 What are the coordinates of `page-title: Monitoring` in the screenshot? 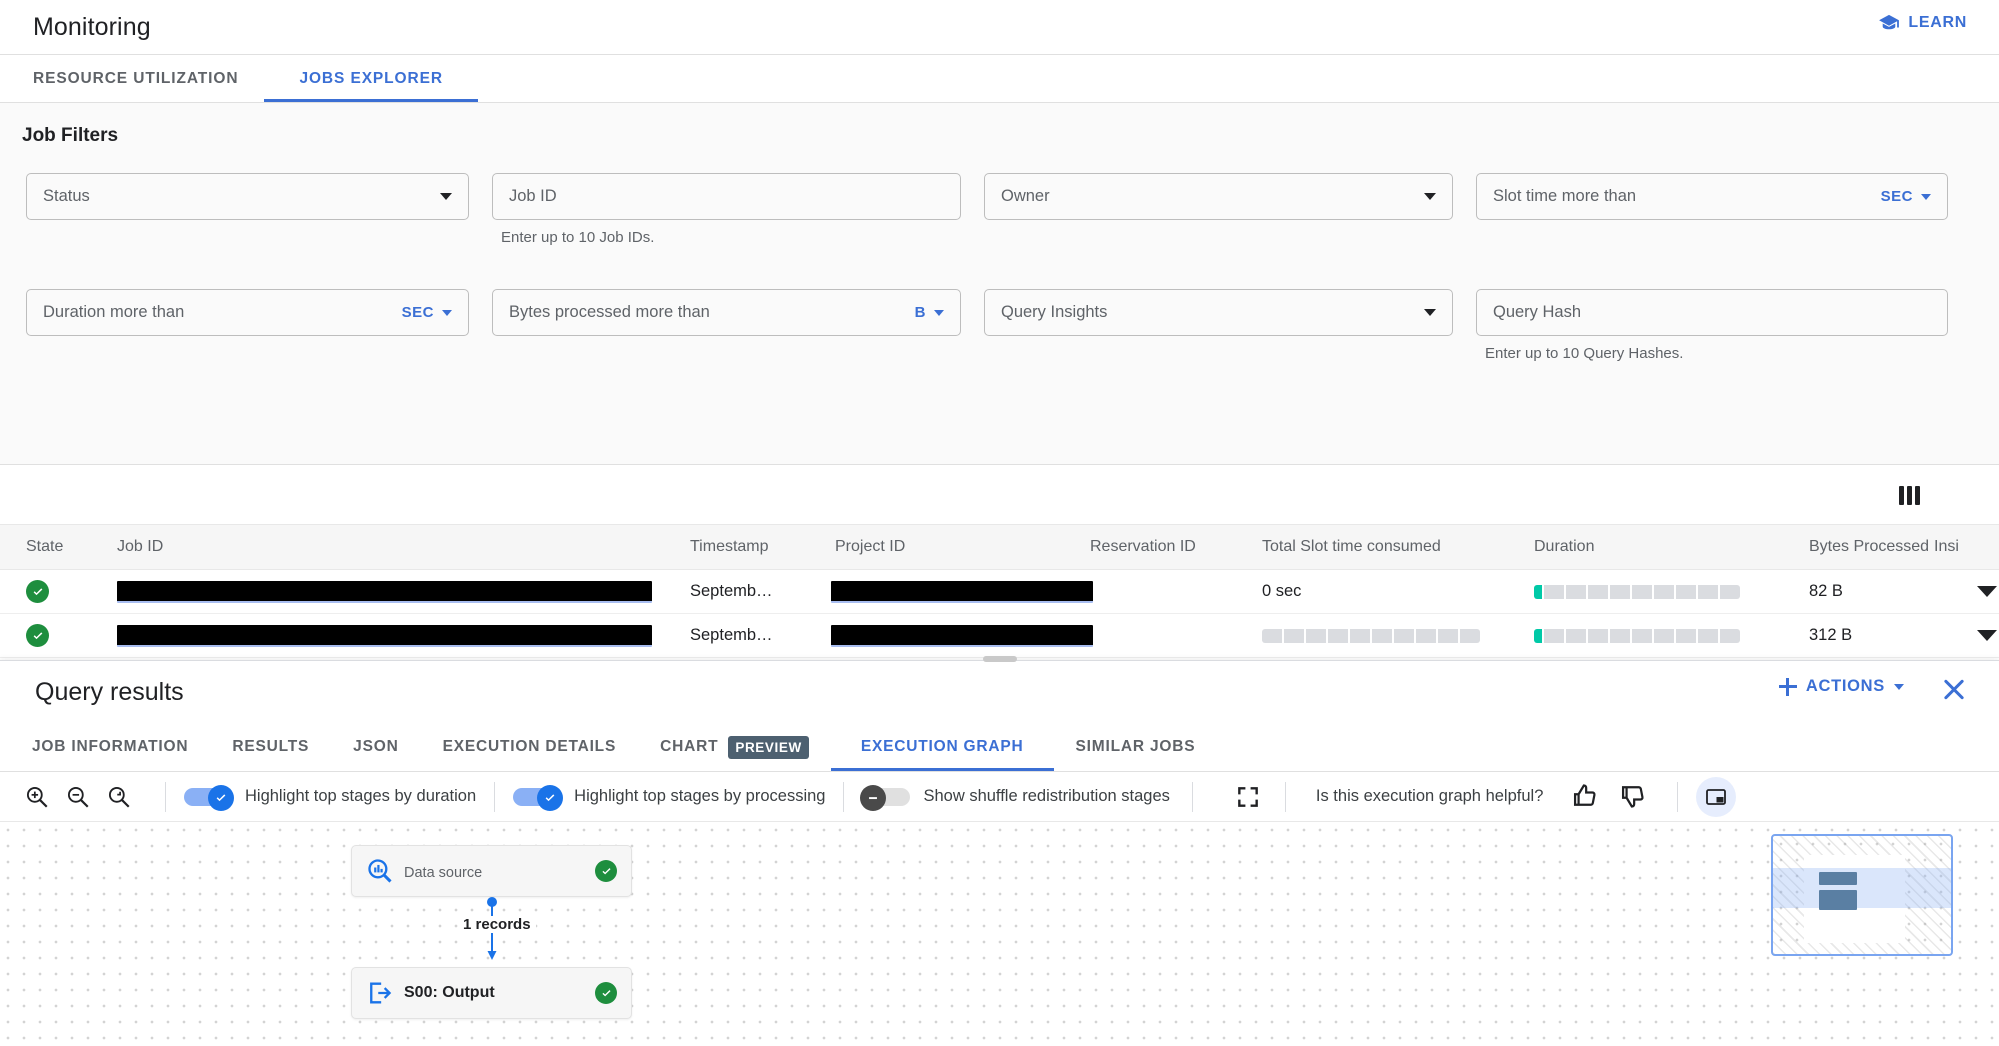 It's located at (92, 26).